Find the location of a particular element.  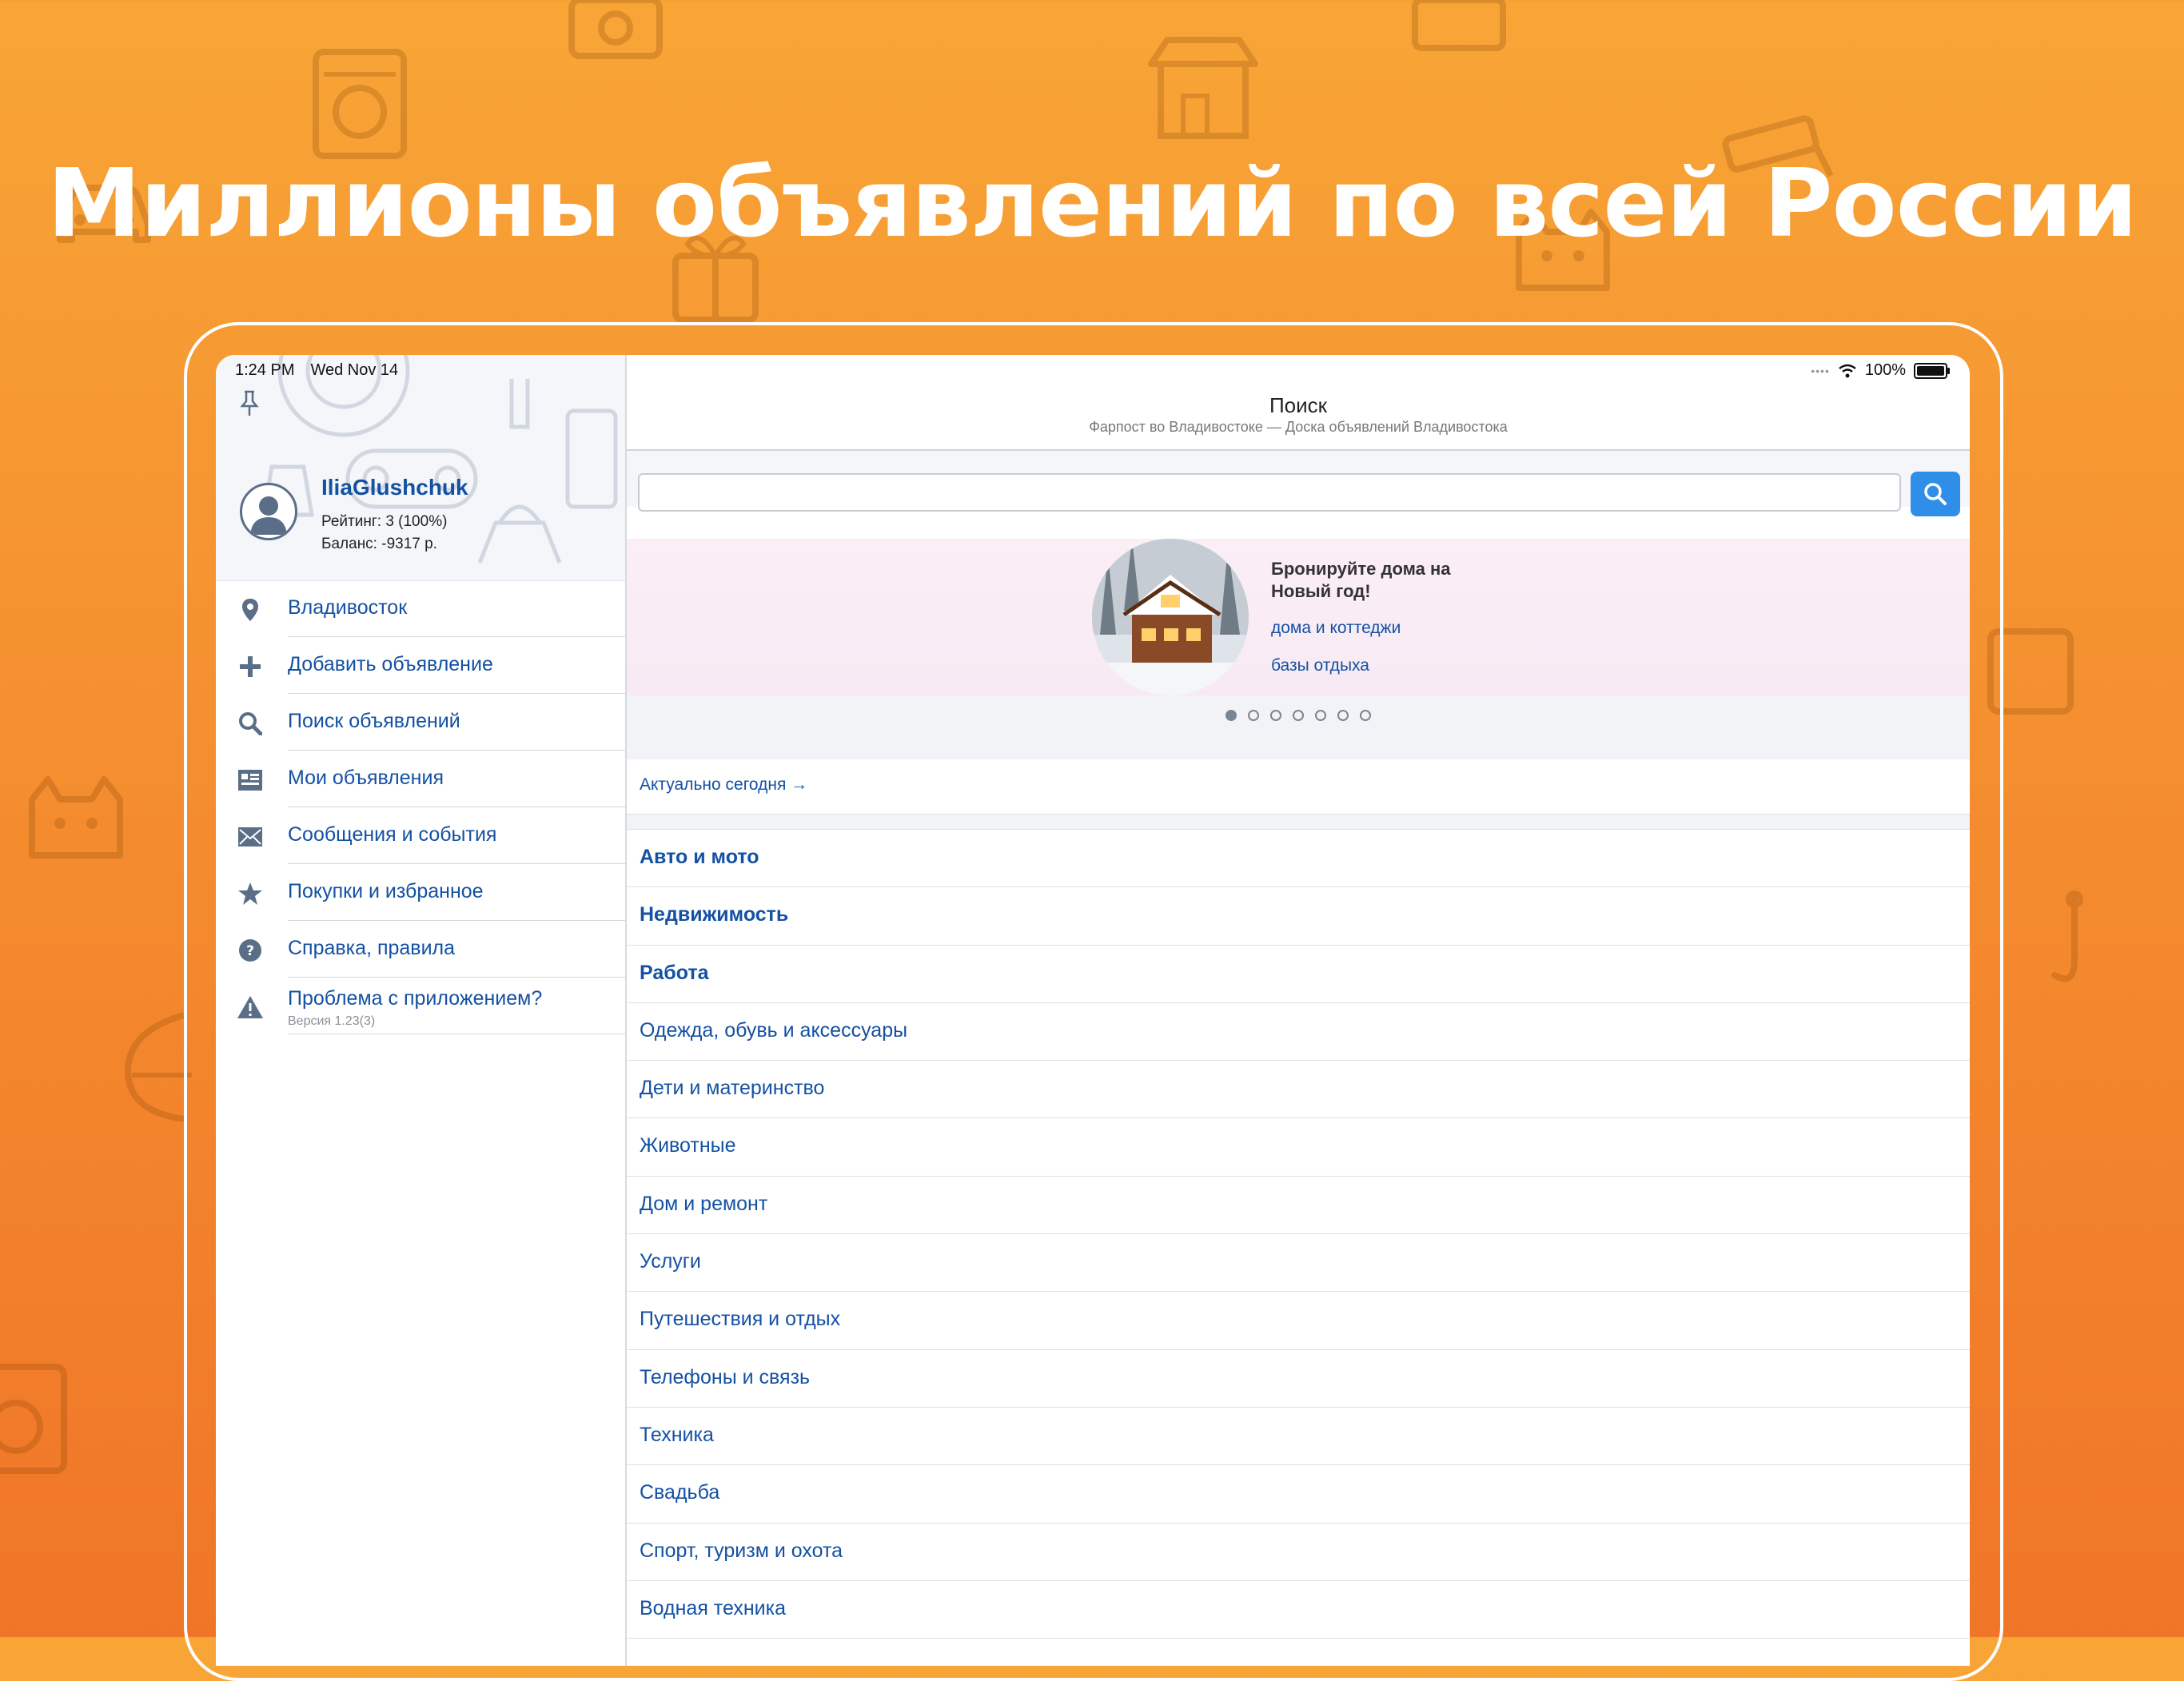

category-row: Спорт, туризм и охота is located at coordinates (1298, 1552).